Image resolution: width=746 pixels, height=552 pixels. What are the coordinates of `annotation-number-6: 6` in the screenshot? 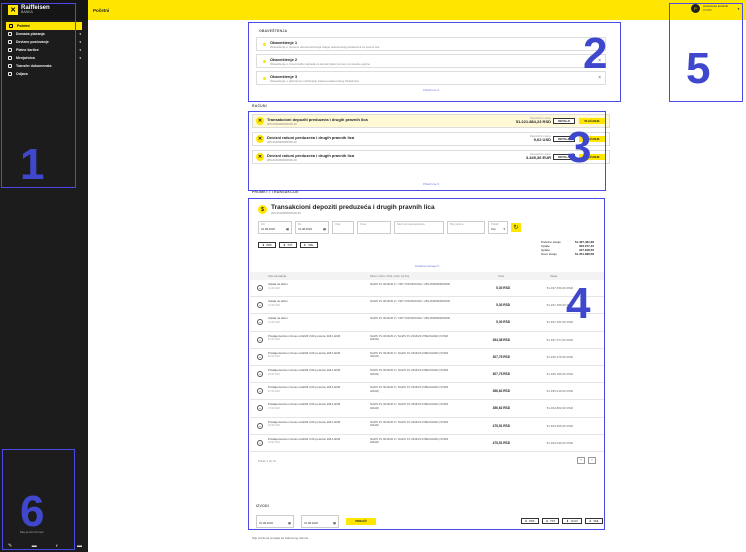 It's located at (32, 511).